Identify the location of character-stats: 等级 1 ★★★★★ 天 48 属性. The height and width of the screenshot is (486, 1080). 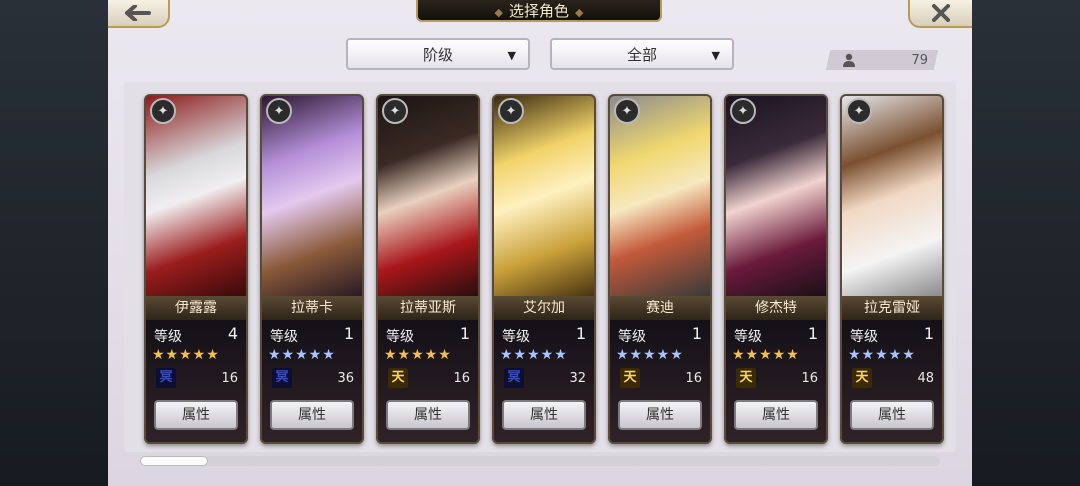
(892, 381).